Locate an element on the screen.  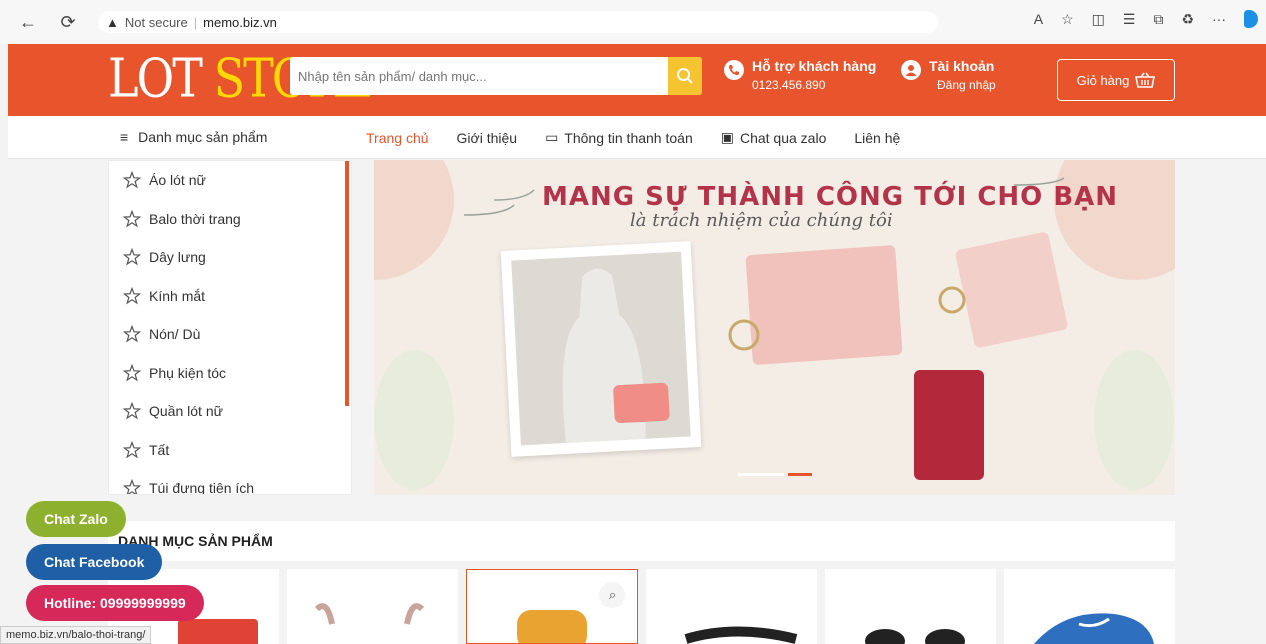
account-title: Tài khoản is located at coordinates (962, 66).